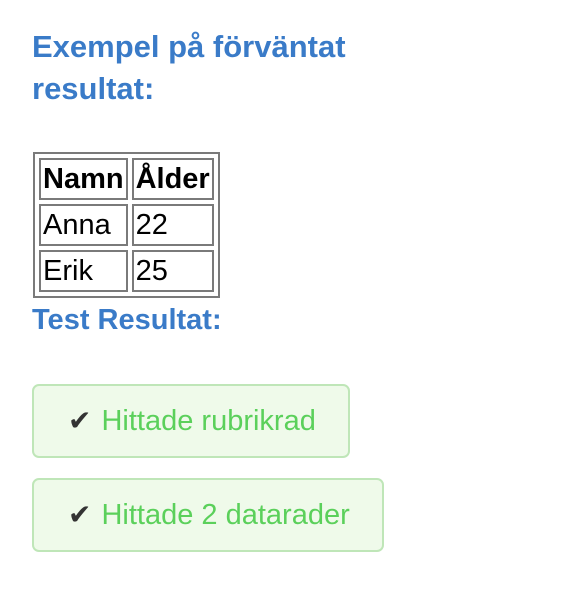 Image resolution: width=578 pixels, height=614 pixels. What do you see at coordinates (83, 179) in the screenshot?
I see `column-header-name: Namn` at bounding box center [83, 179].